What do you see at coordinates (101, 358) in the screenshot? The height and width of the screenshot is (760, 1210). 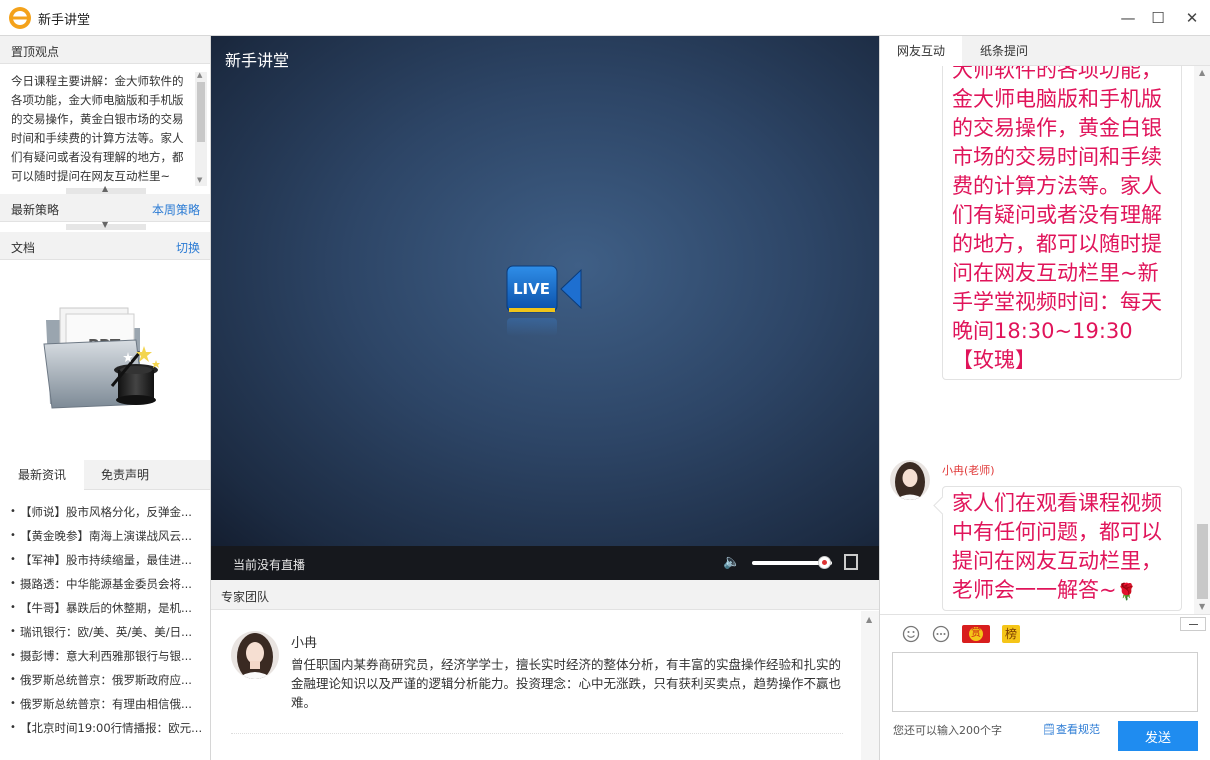 I see `ppt-folder-icon: PPT` at bounding box center [101, 358].